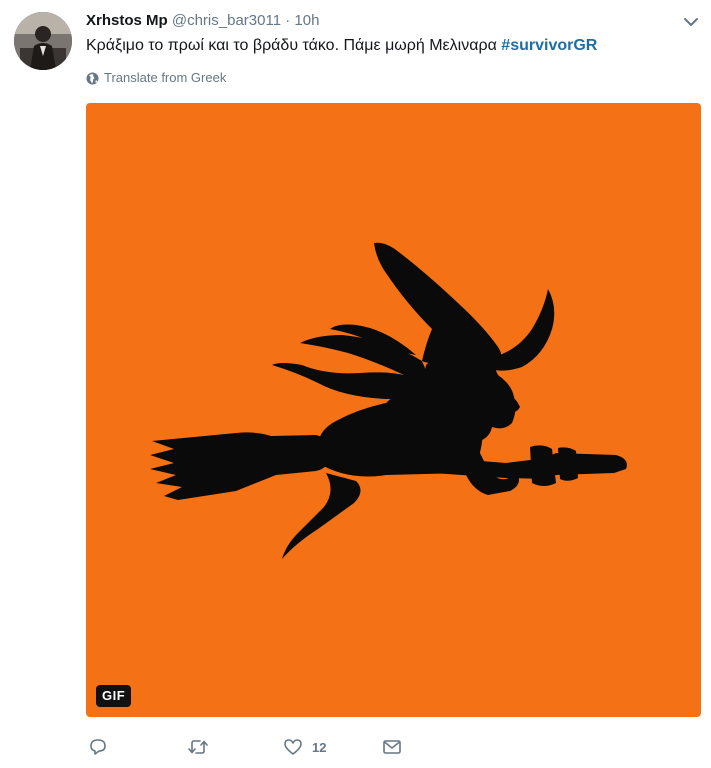 The height and width of the screenshot is (768, 711). I want to click on retweet-icon, so click(198, 747).